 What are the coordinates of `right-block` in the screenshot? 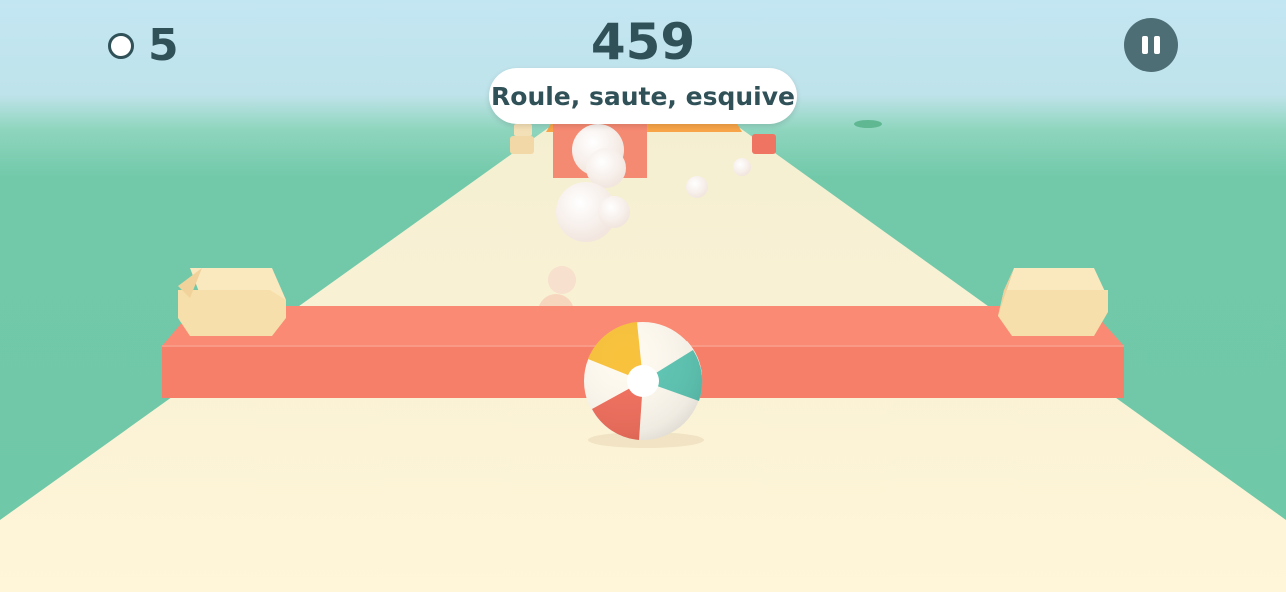 It's located at (1053, 302).